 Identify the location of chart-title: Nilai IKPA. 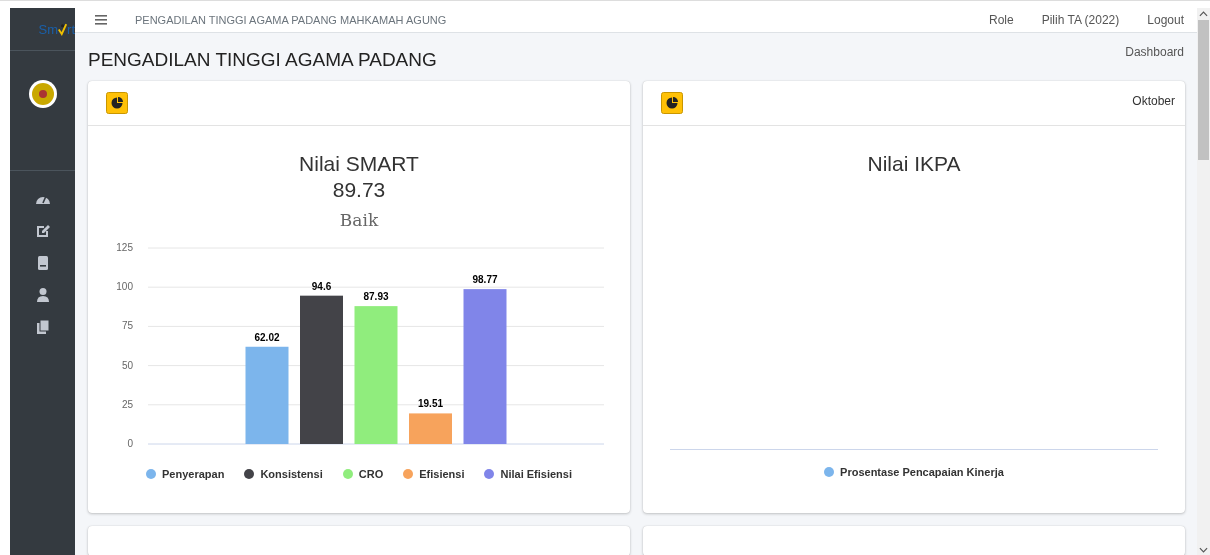
(914, 164).